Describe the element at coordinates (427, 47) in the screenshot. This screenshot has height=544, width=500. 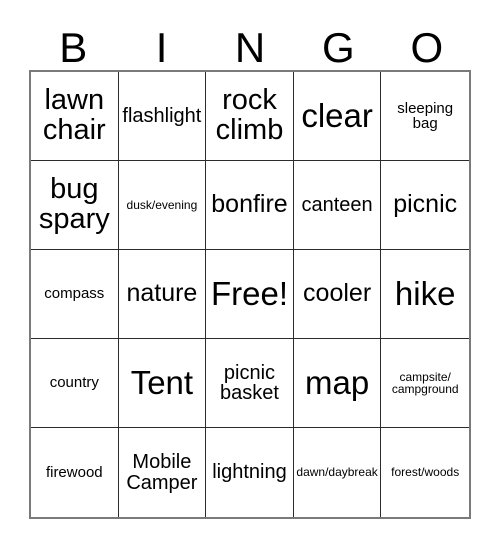
I see `header-letter-o: O` at that location.